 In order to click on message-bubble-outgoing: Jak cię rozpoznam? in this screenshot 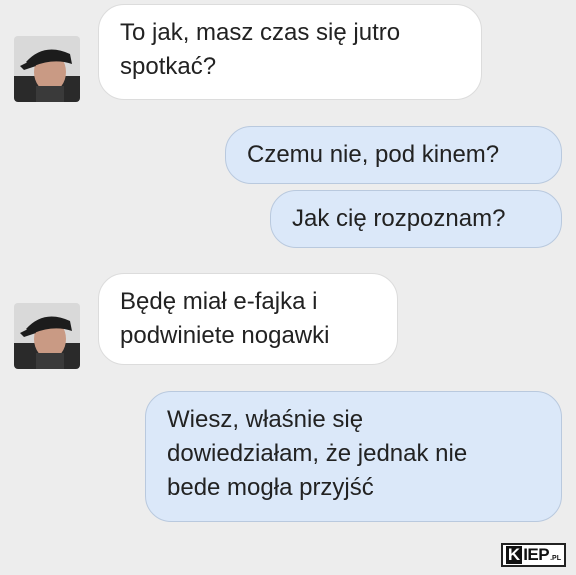, I will do `click(416, 219)`.